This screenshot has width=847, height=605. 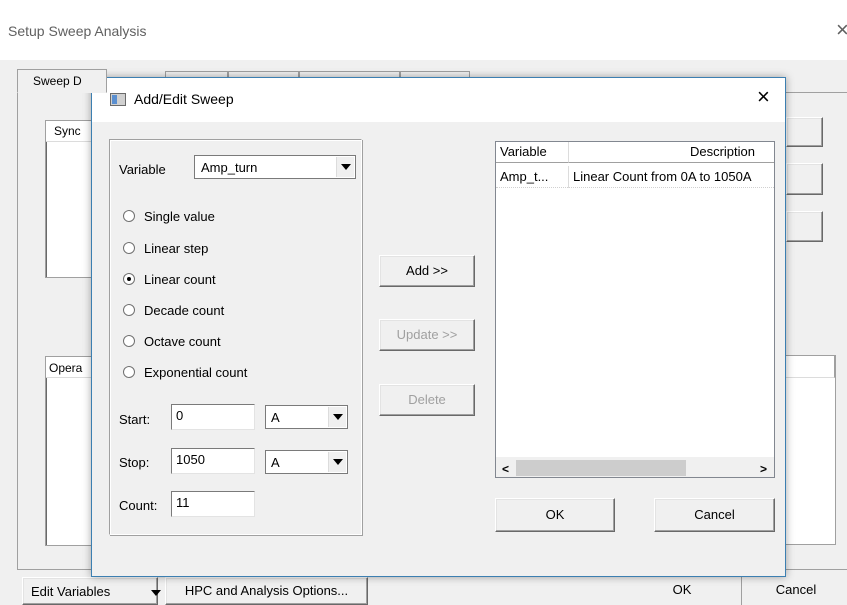 What do you see at coordinates (671, 152) in the screenshot?
I see `column-header-description: Description` at bounding box center [671, 152].